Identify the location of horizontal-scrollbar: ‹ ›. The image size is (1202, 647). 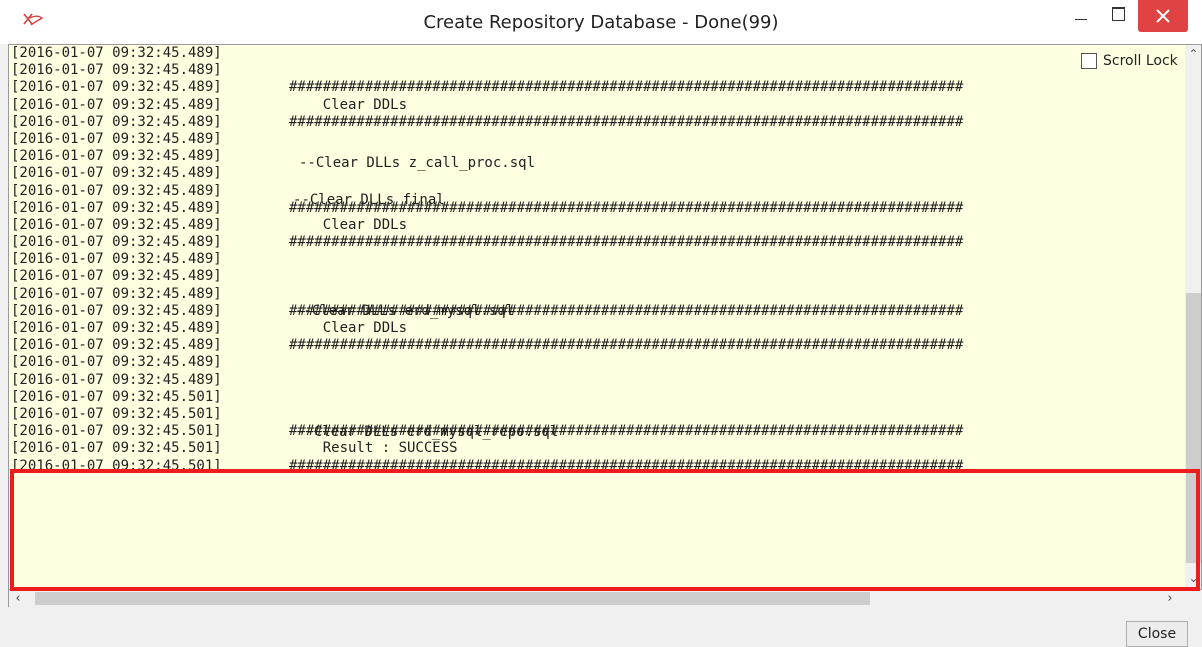
(605, 598).